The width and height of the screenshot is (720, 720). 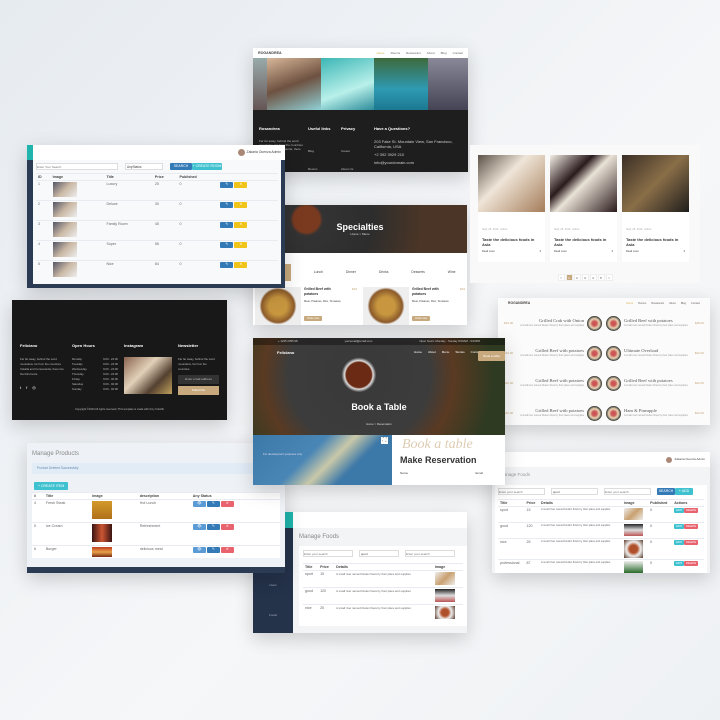 I want to click on subscribe-button: Subscribe, so click(x=198, y=390).